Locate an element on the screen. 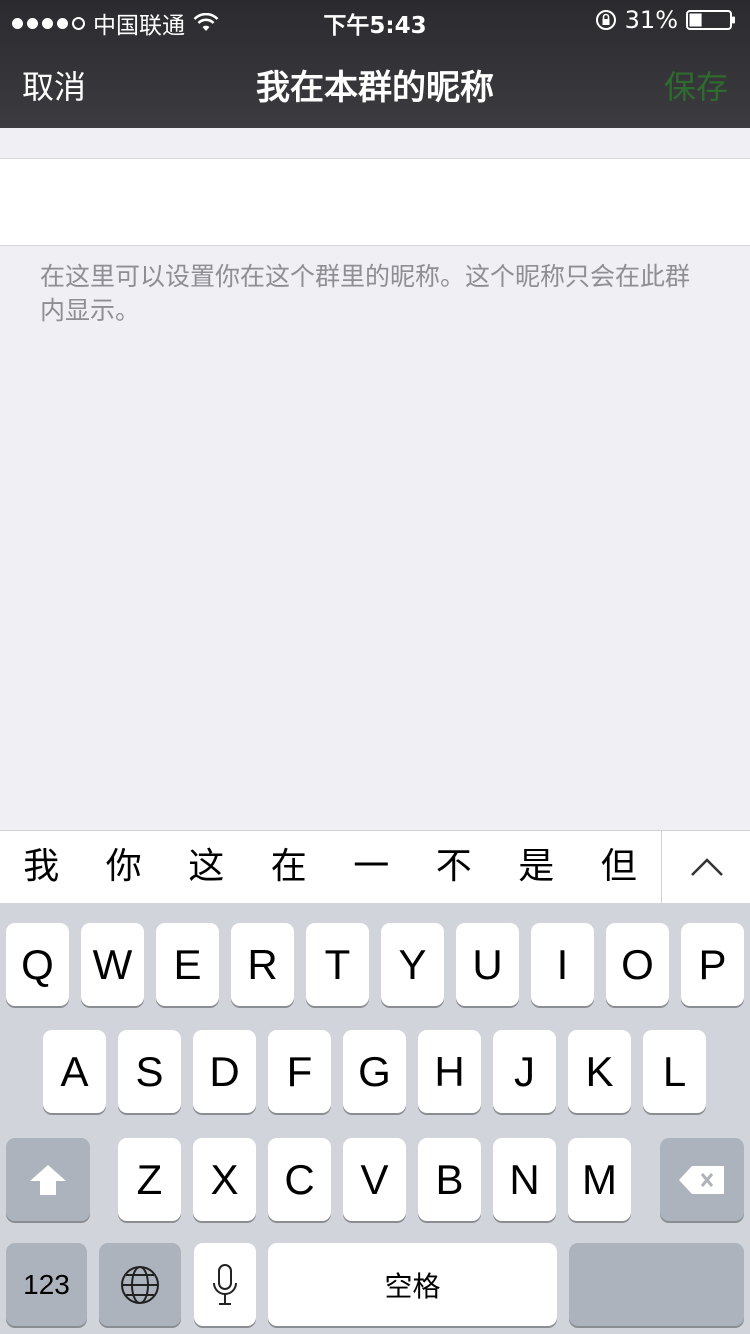 This screenshot has height=1334, width=750. key-g: G is located at coordinates (374, 1071).